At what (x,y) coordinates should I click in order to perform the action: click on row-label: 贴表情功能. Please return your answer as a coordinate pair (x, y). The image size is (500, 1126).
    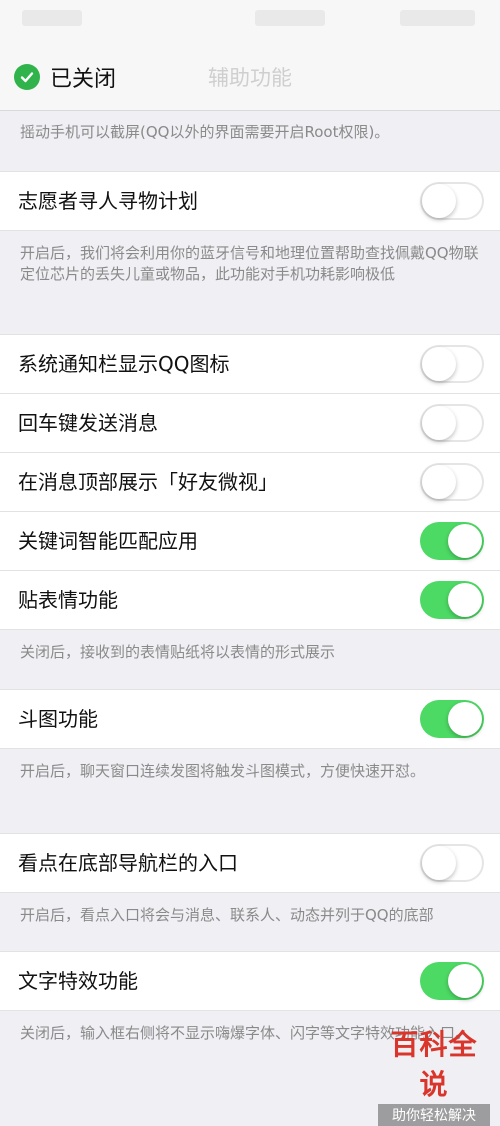
    Looking at the image, I should click on (68, 600).